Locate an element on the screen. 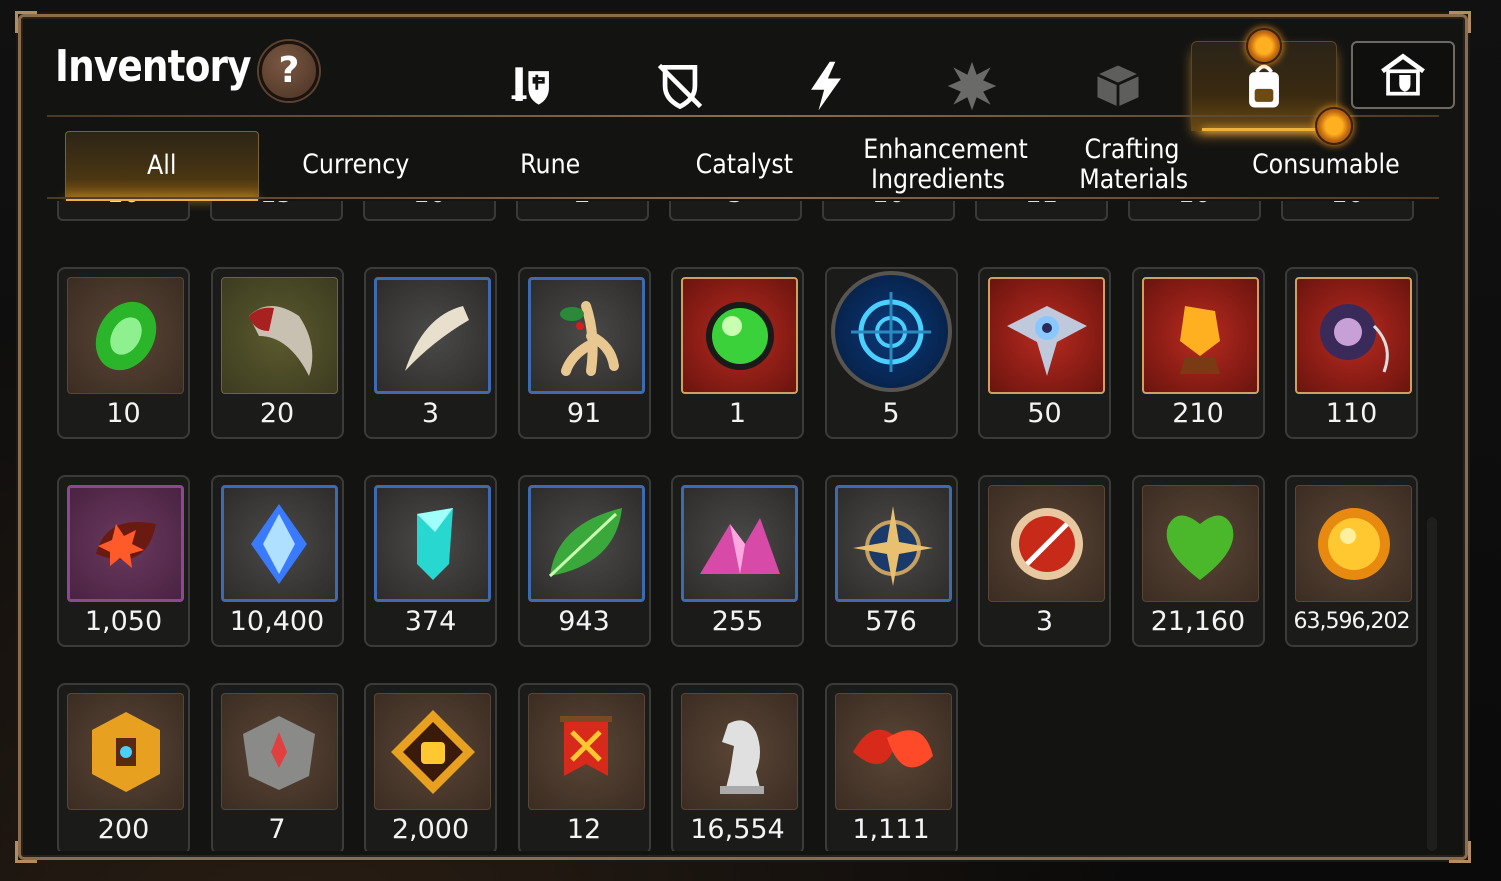 This screenshot has width=1501, height=881. notification-badge is located at coordinates (1334, 126).